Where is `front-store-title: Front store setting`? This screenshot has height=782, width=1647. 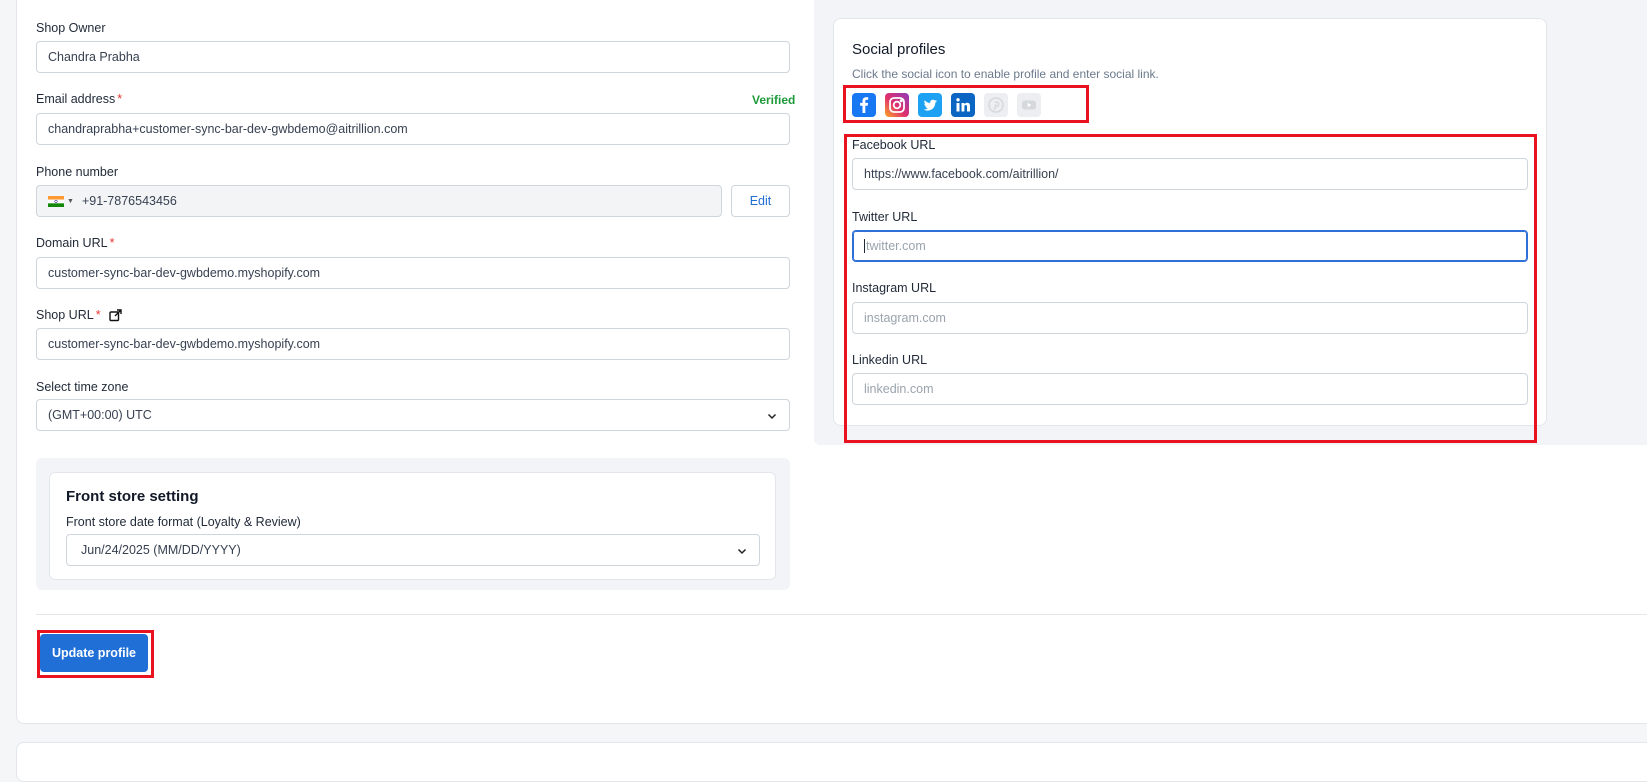 front-store-title: Front store setting is located at coordinates (132, 496).